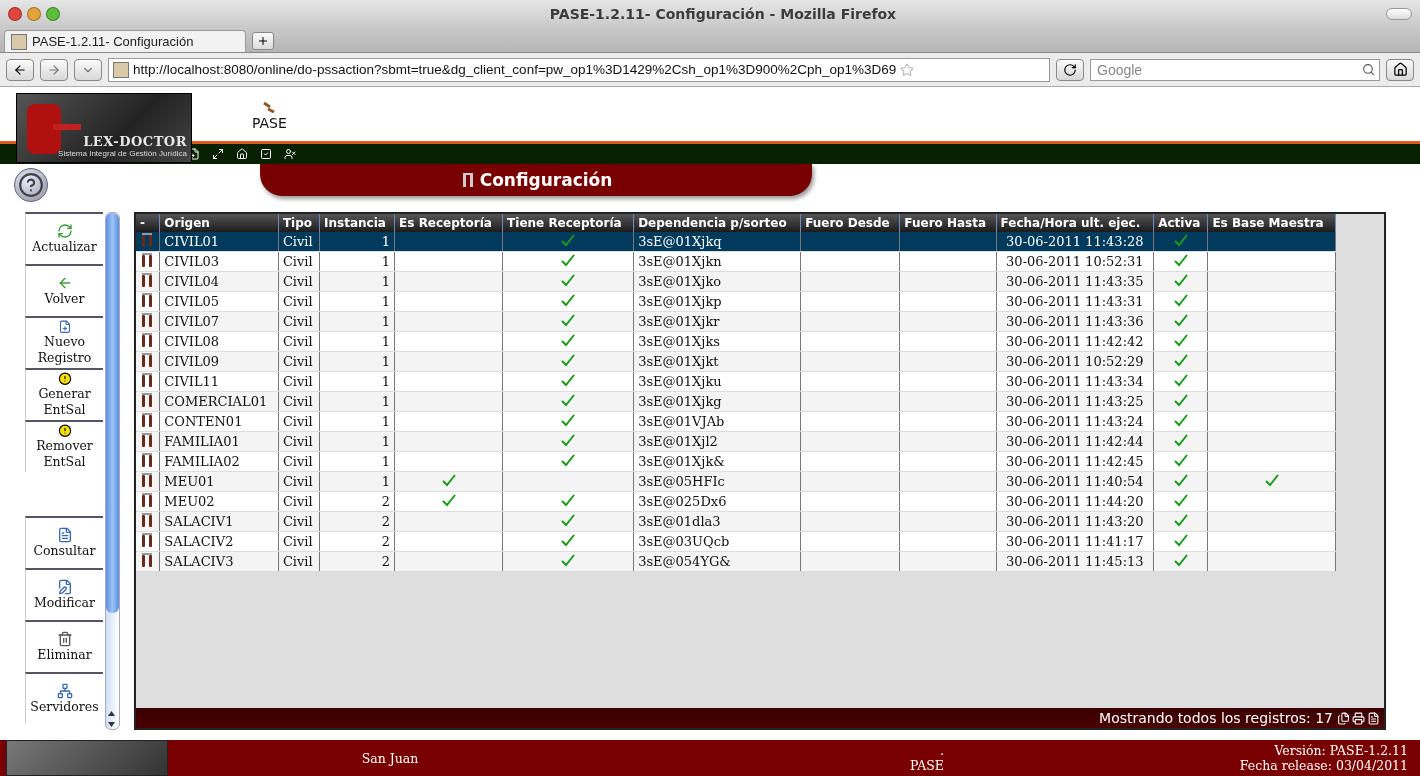 The image size is (1420, 776). What do you see at coordinates (219, 261) in the screenshot?
I see `table-cell: CIVIL03` at bounding box center [219, 261].